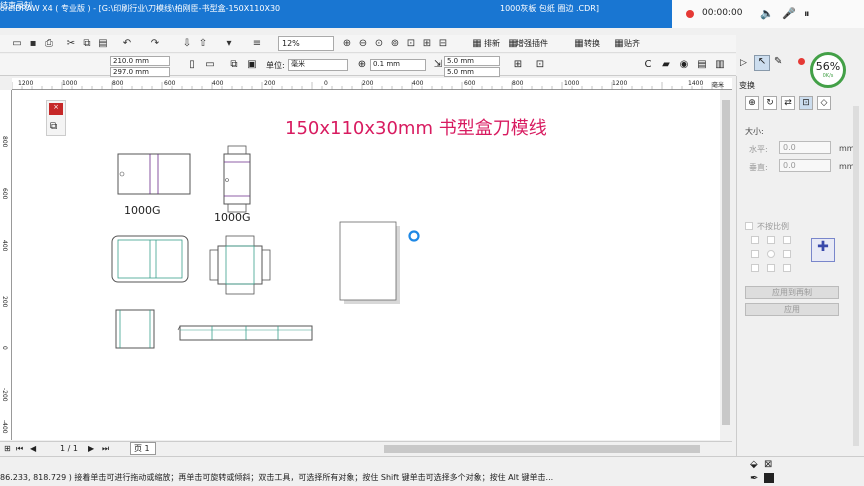  What do you see at coordinates (762, 63) in the screenshot?
I see `pick-tool-icon: ↖` at bounding box center [762, 63].